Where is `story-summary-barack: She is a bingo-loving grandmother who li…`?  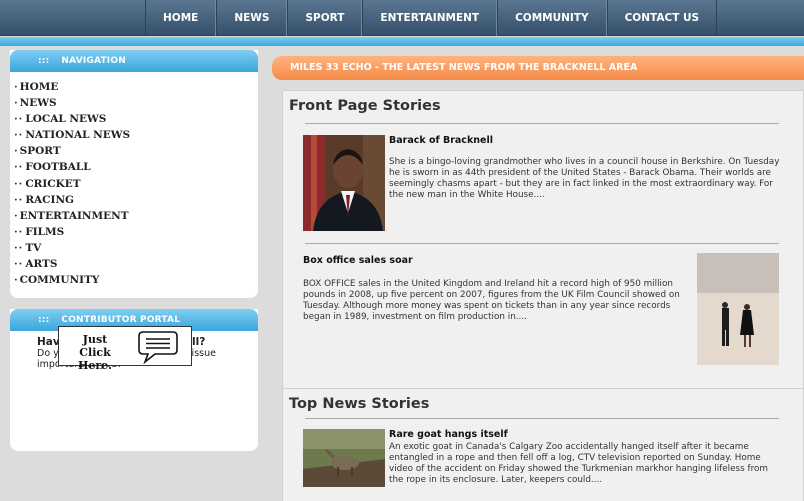 story-summary-barack: She is a bingo-loving grandmother who li… is located at coordinates (584, 178).